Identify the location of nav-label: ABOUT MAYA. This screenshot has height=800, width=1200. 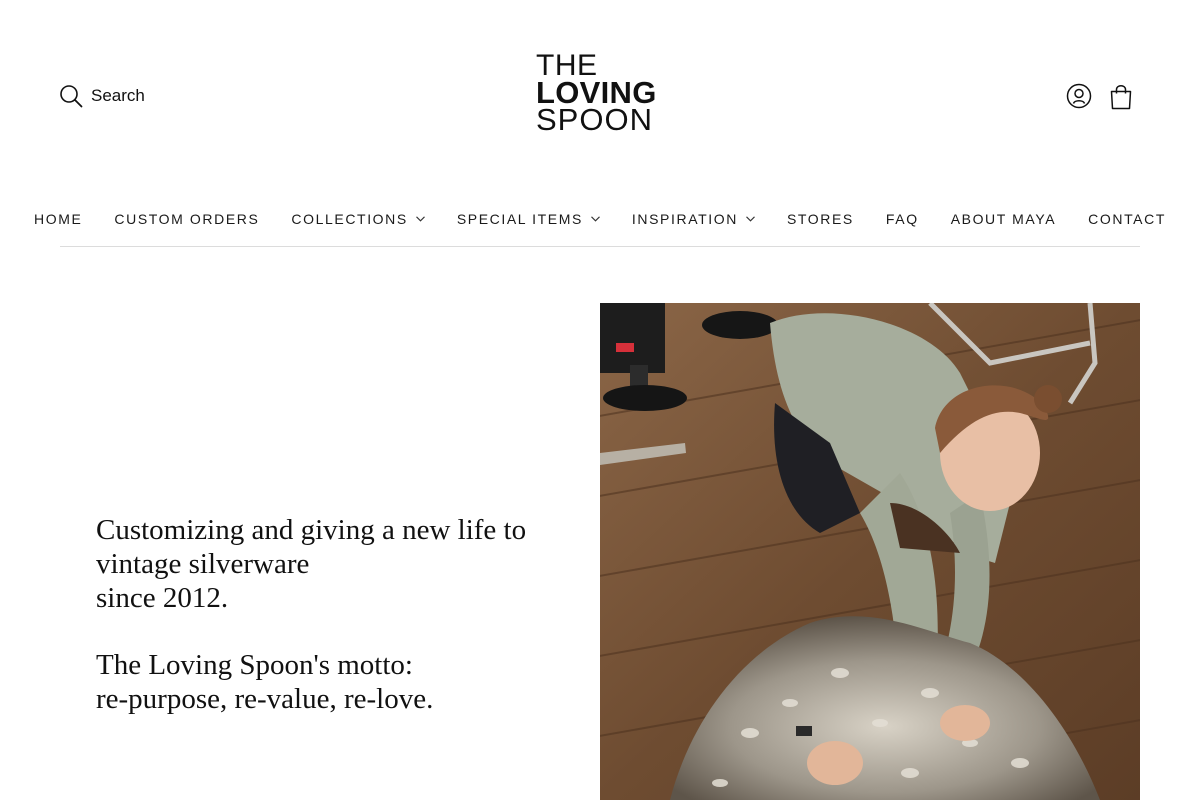
(1003, 219).